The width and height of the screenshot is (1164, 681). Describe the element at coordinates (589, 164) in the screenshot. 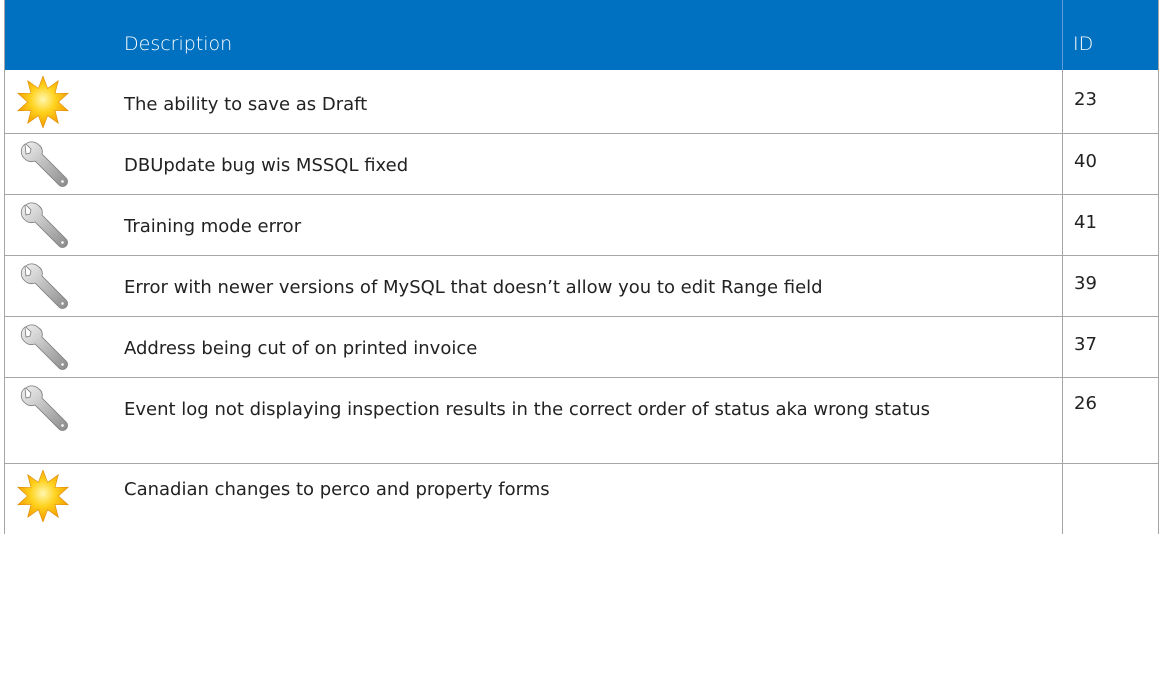

I see `row-description: DBUpdate bug wis MSSQL fixed` at that location.